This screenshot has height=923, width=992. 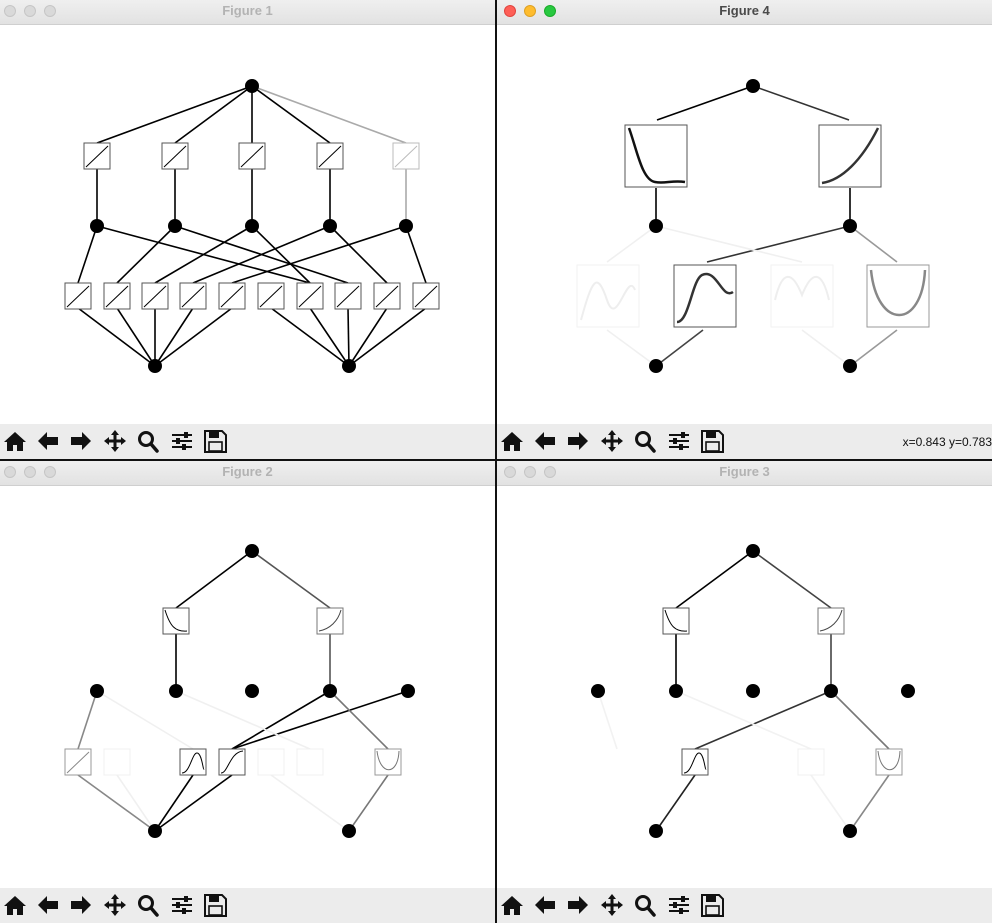 I want to click on title-bar: Figure 4, so click(x=744, y=12).